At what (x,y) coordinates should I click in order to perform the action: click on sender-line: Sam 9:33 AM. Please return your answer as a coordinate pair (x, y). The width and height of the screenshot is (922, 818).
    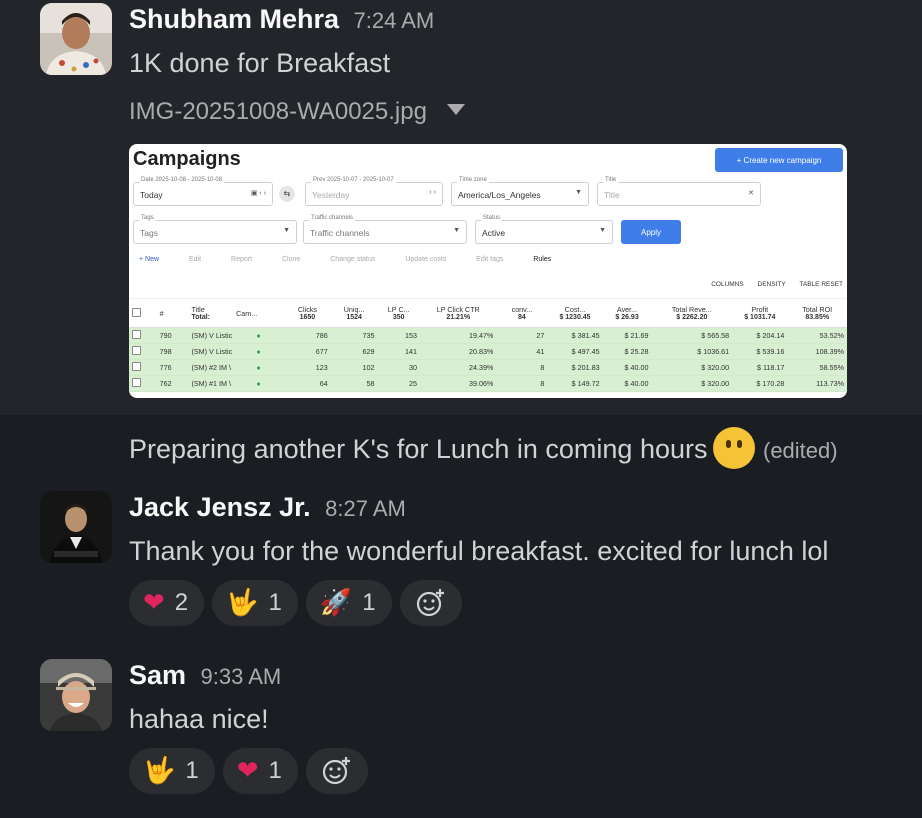
    Looking at the image, I should click on (205, 675).